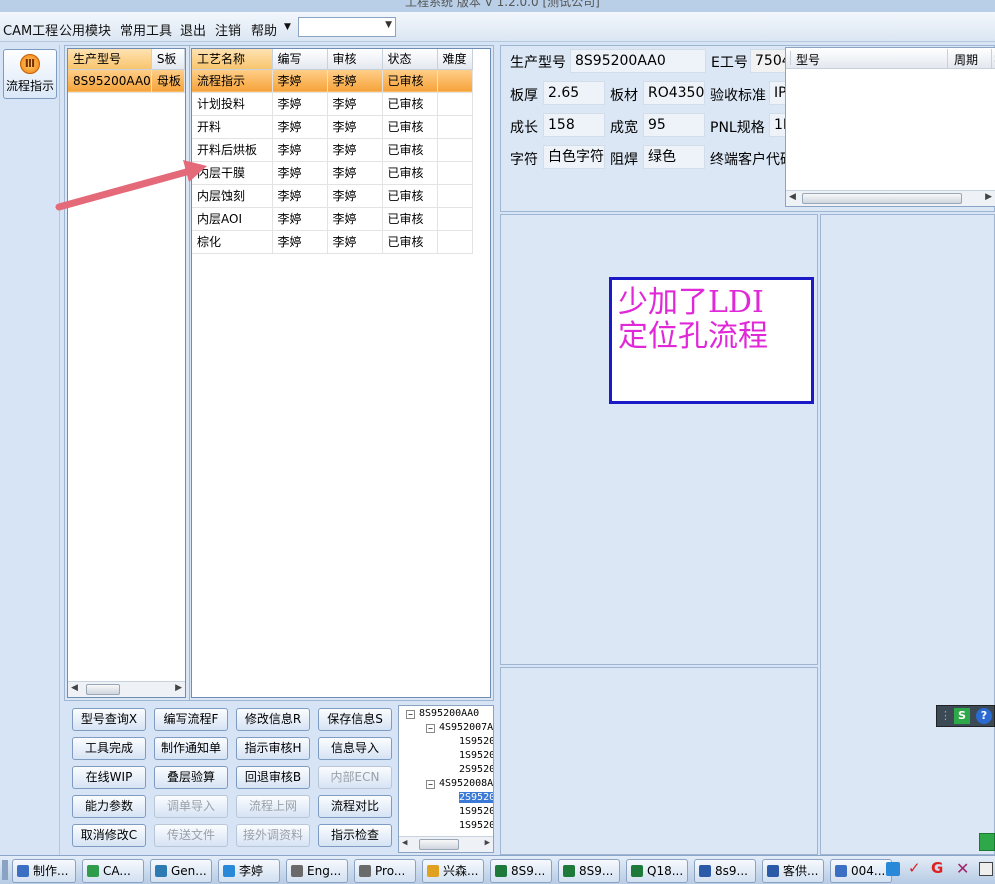 The height and width of the screenshot is (884, 995). Describe the element at coordinates (446, 844) in the screenshot. I see `tree-scrollbar: ◀ ▶` at that location.